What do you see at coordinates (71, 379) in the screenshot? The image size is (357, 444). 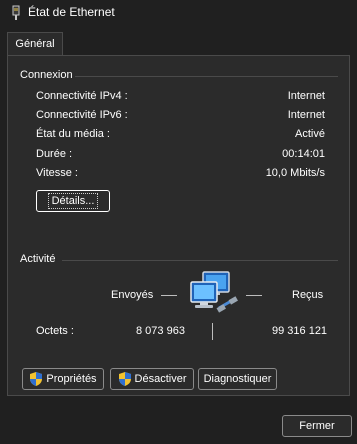 I see `proprietes-button-label: Propriétés` at bounding box center [71, 379].